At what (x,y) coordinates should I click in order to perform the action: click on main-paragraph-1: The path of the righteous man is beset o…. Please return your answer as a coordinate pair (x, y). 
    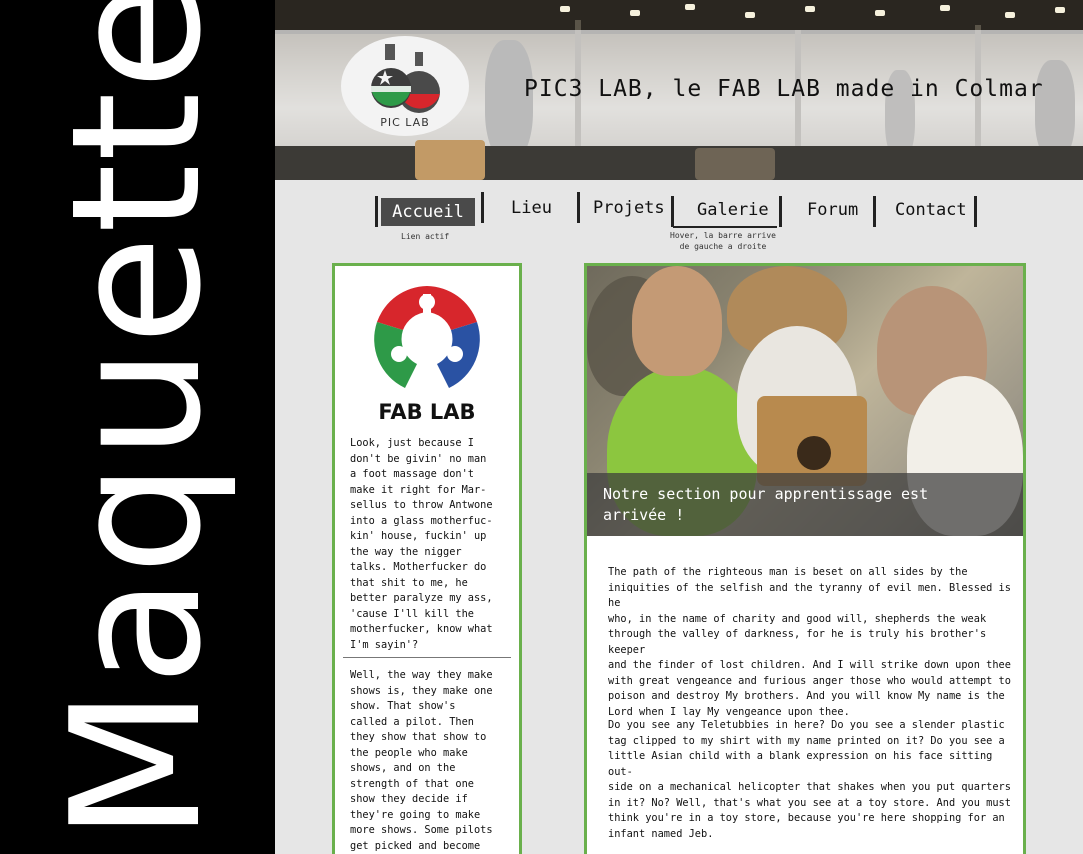
    Looking at the image, I should click on (809, 642).